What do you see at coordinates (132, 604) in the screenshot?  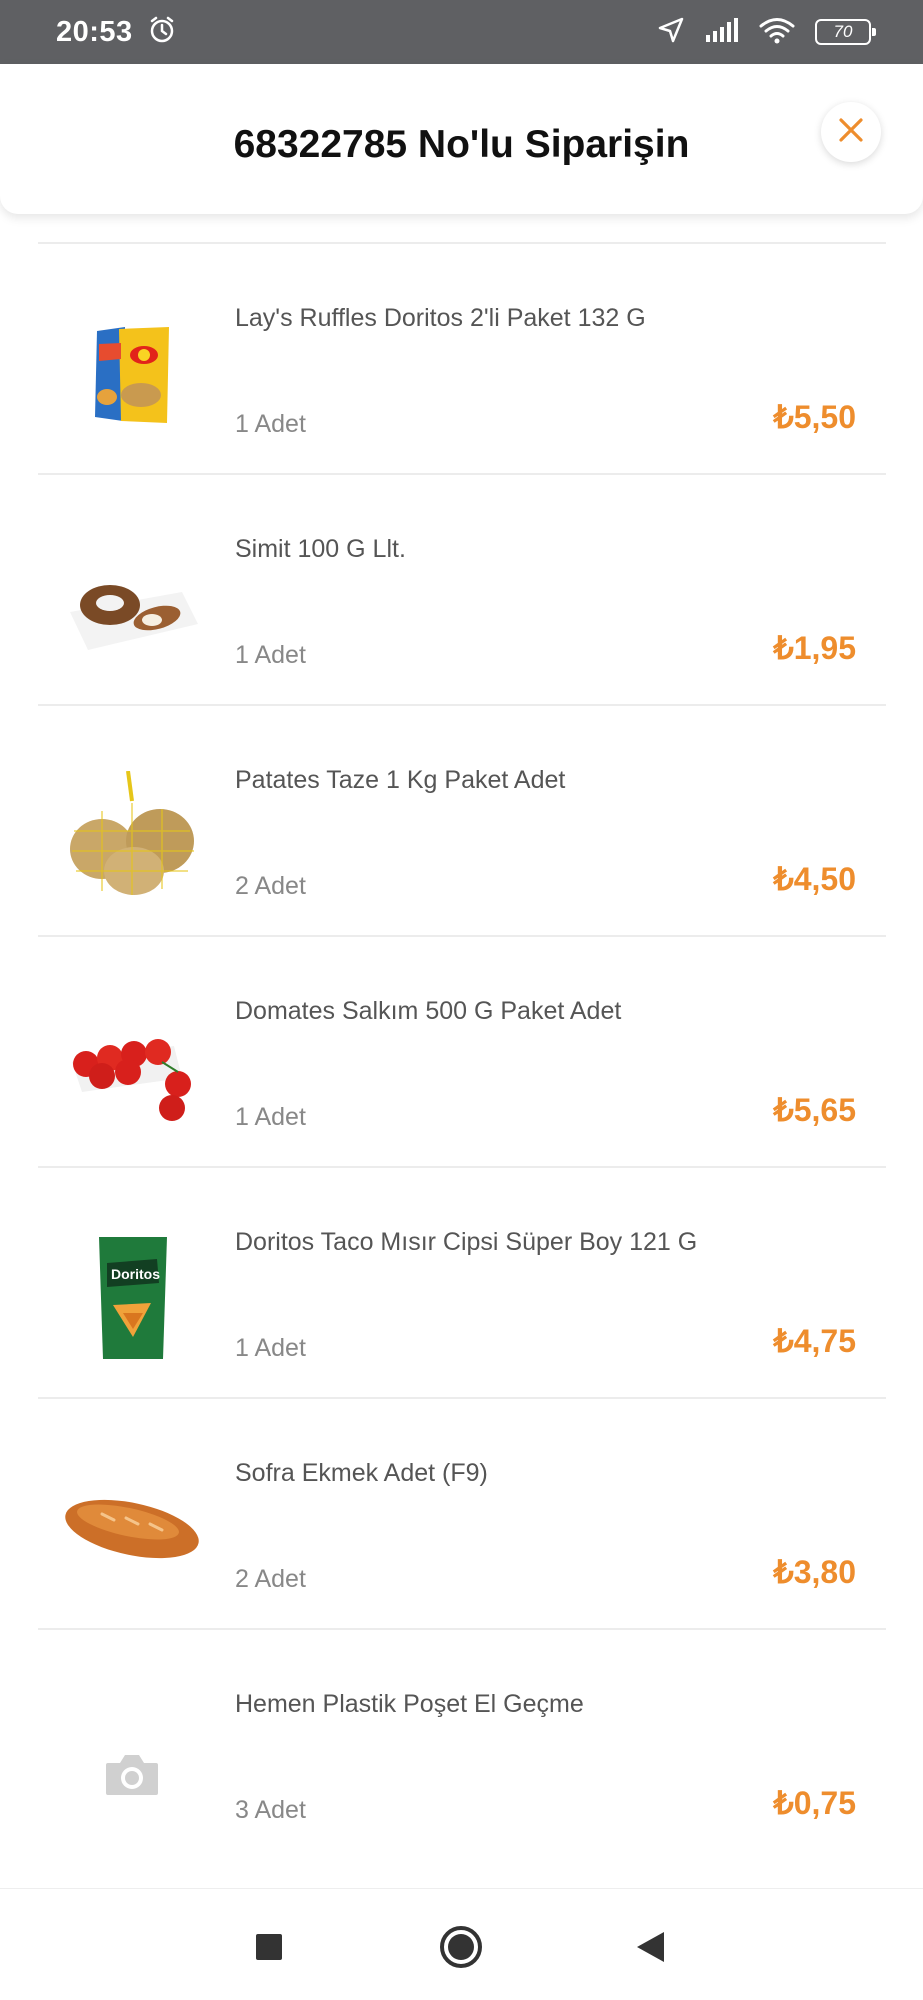 I see `simit-image` at bounding box center [132, 604].